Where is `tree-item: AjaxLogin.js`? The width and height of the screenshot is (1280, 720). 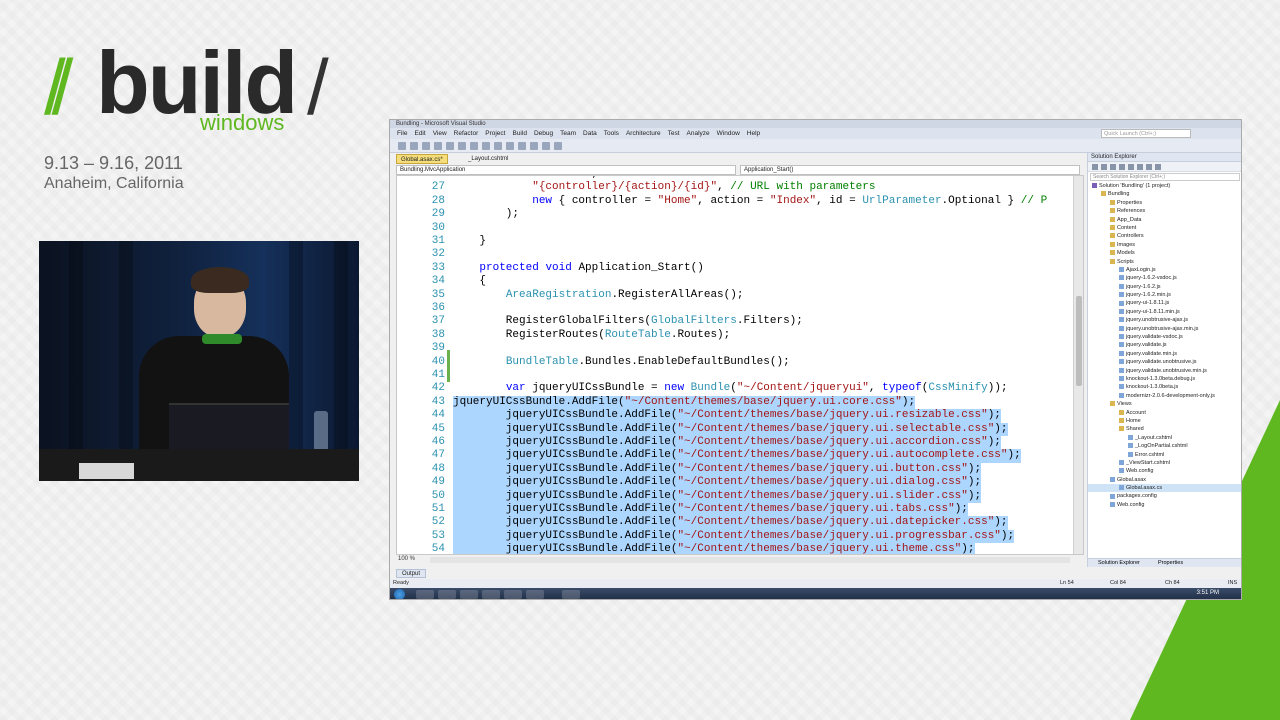 tree-item: AjaxLogin.js is located at coordinates (1164, 270).